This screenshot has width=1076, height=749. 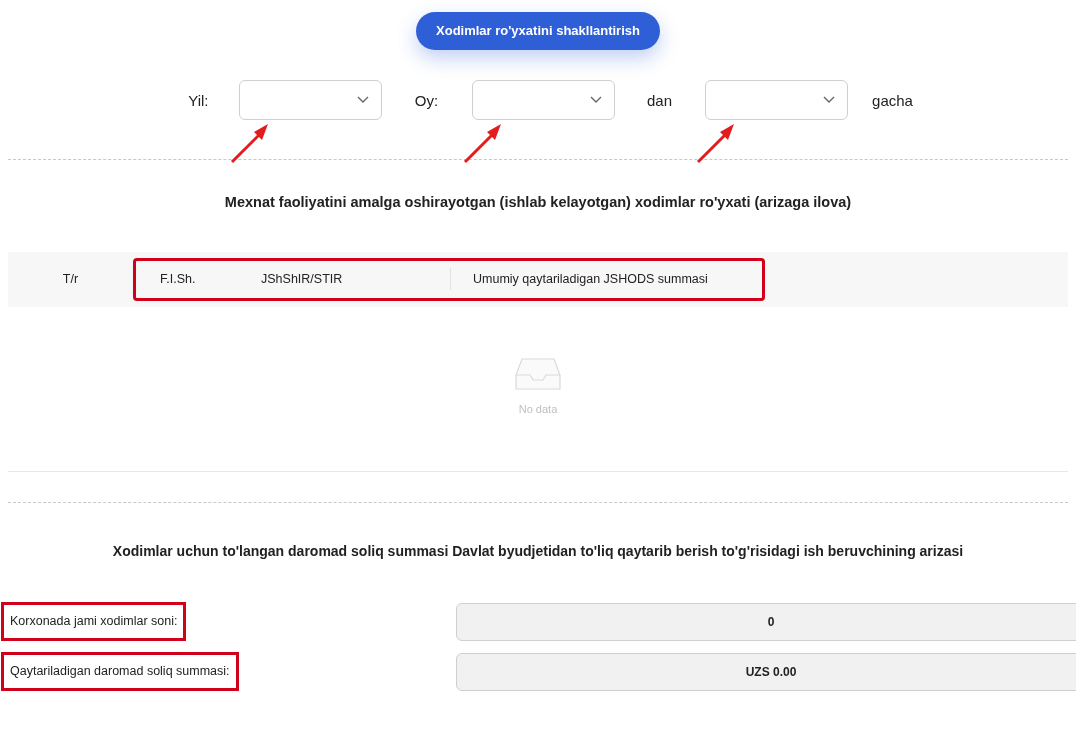 What do you see at coordinates (538, 202) in the screenshot?
I see `section-title: Mexnat faoliyatini amalga oshirayotgan (ishlab kelayotgan) xodimlar ro'yxati (arizaga ilova)` at bounding box center [538, 202].